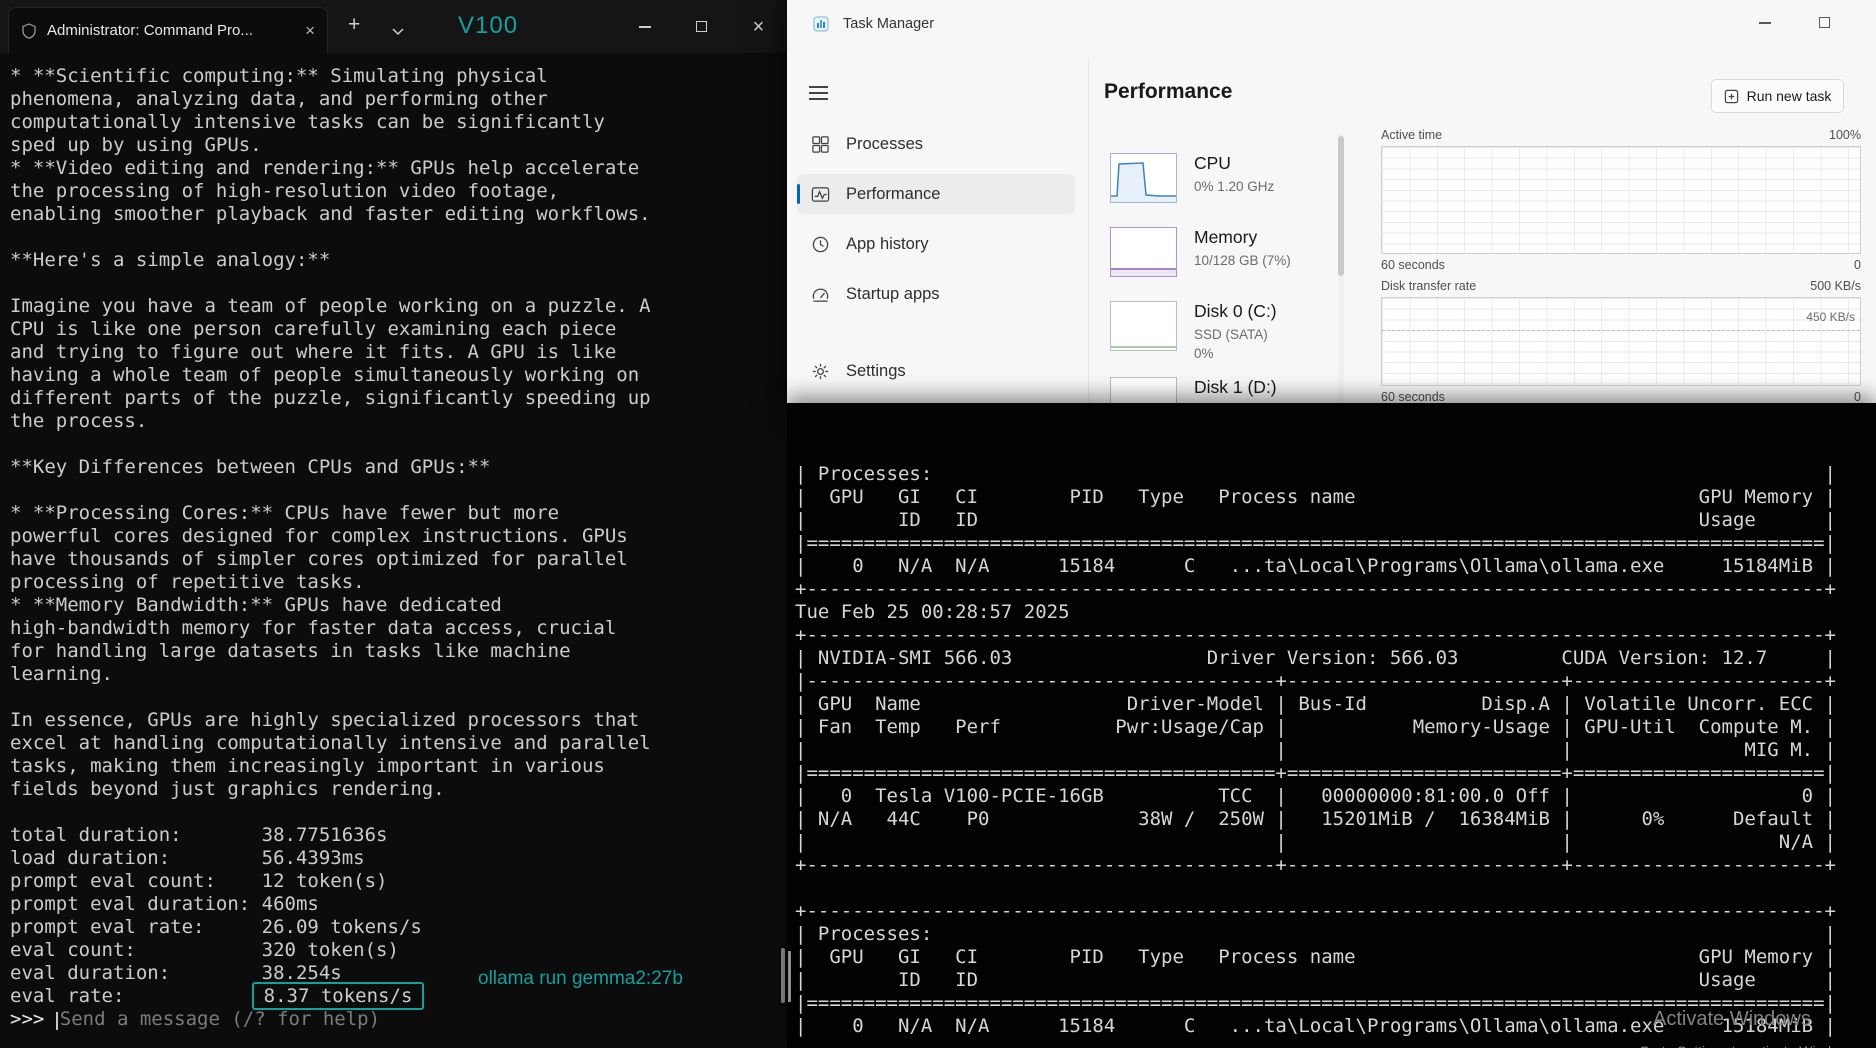  I want to click on processes-icon, so click(820, 144).